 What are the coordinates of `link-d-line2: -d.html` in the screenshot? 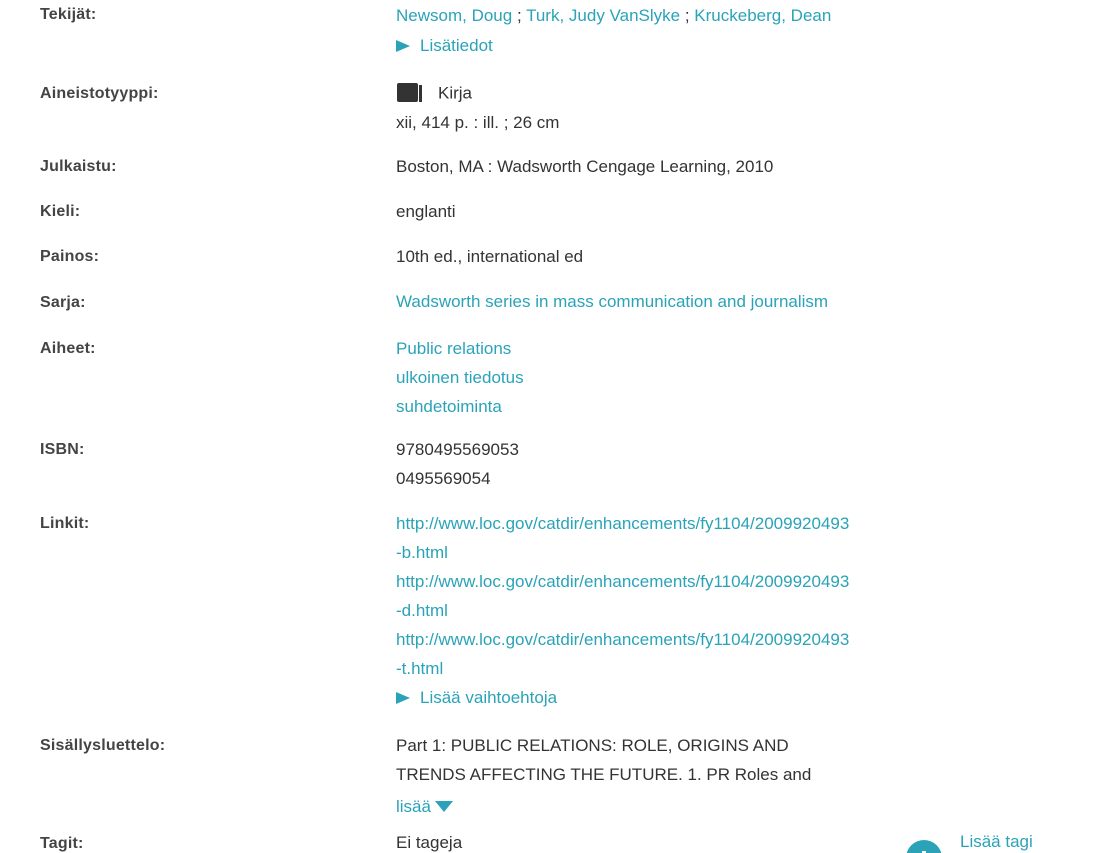 It's located at (622, 610).